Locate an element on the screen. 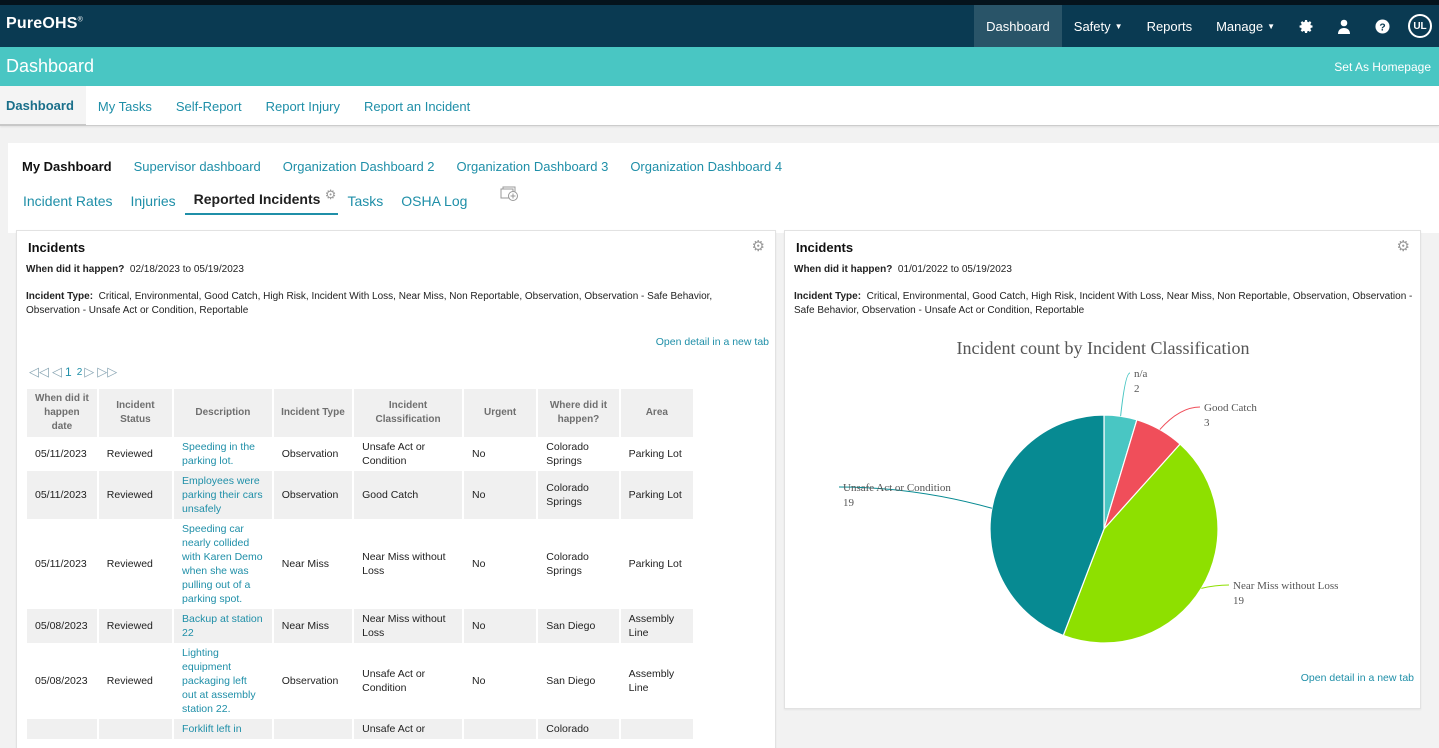 The image size is (1439, 748). subnav-report-incident: Report an Incident is located at coordinates (417, 106).